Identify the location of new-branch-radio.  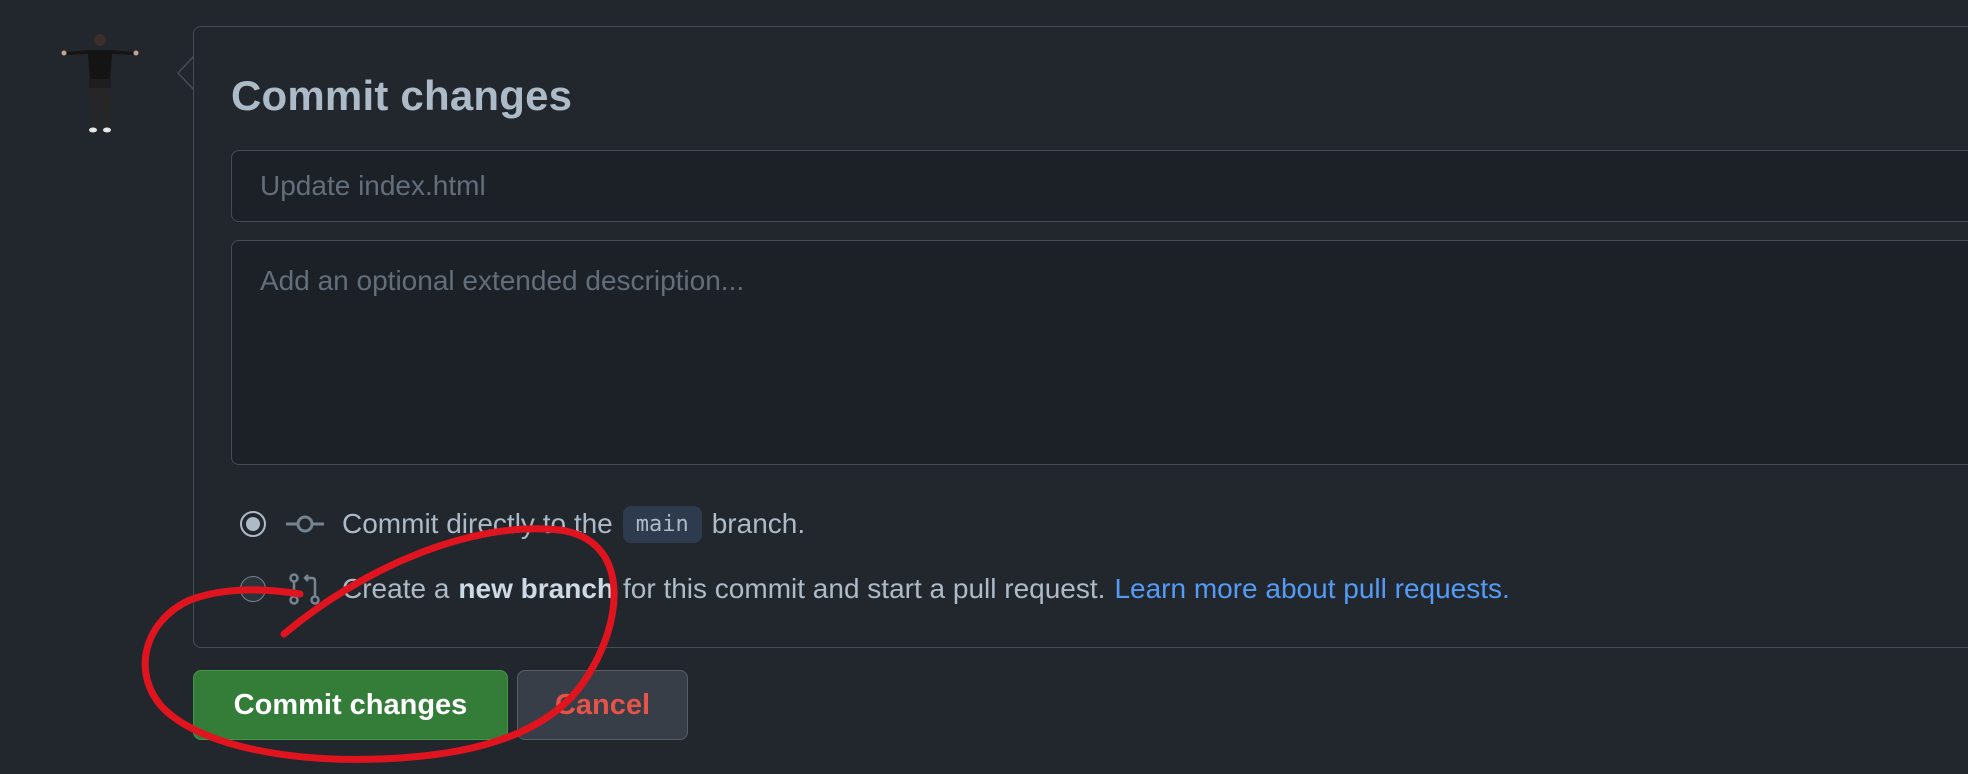
(253, 589).